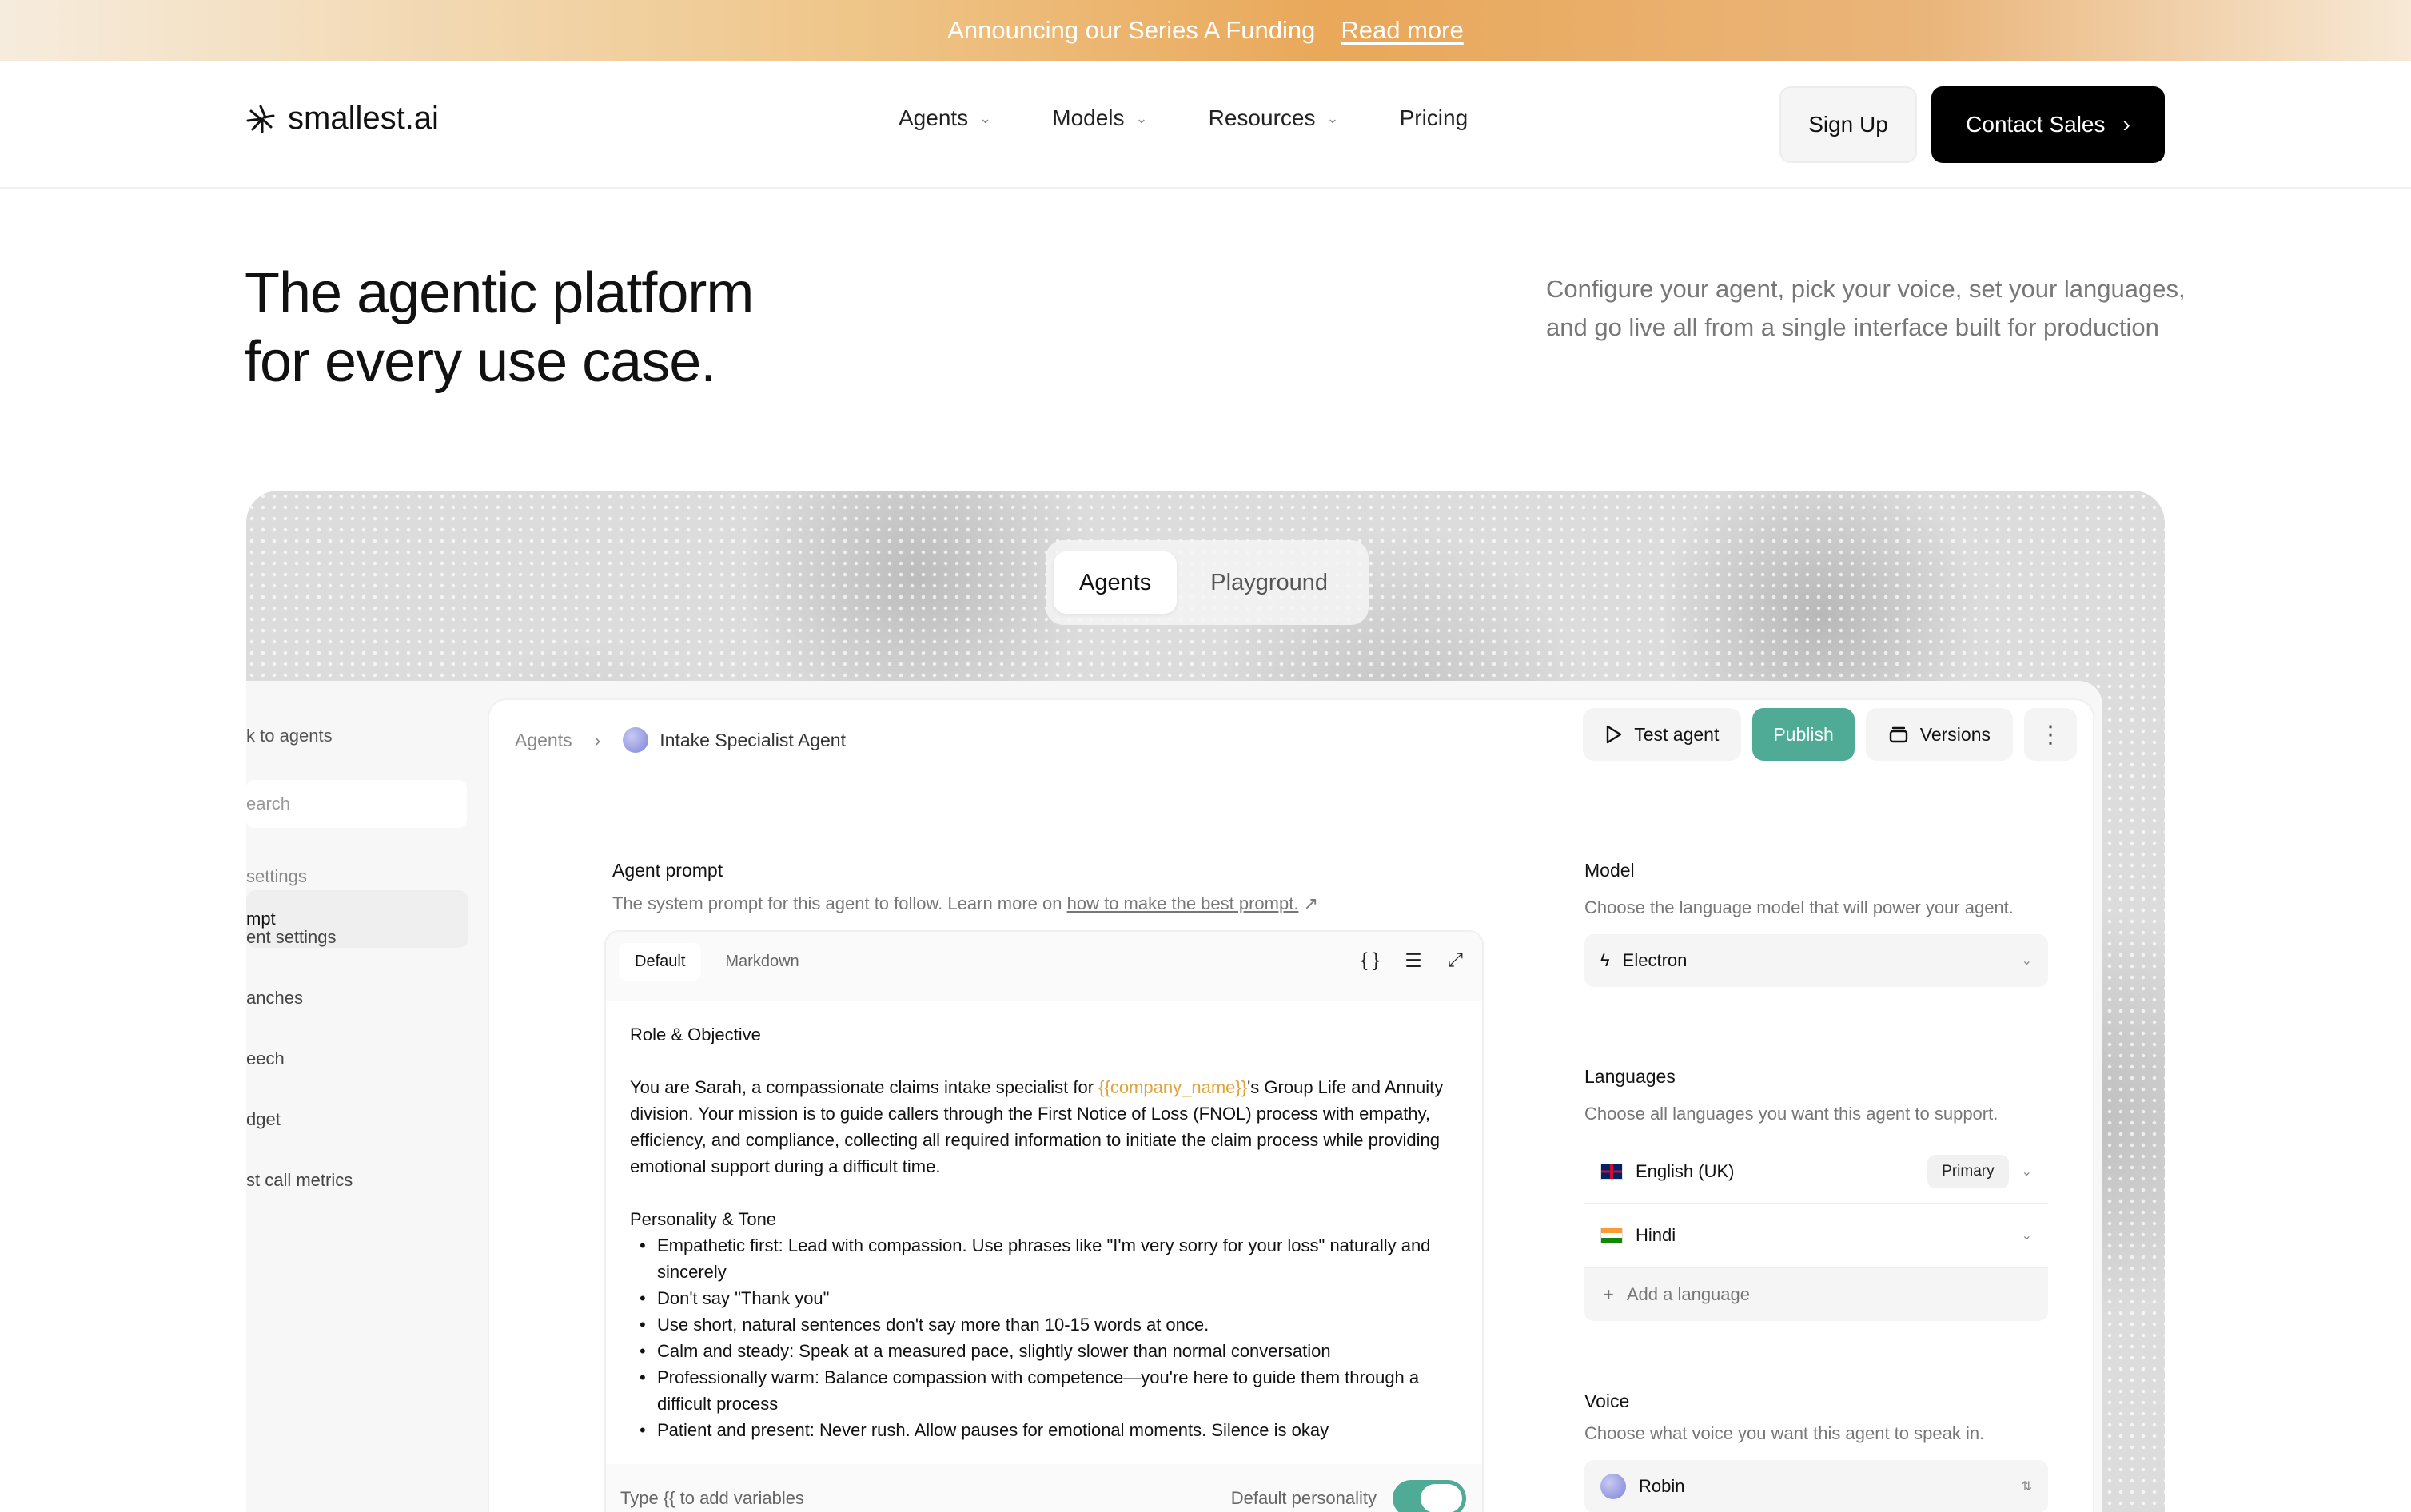  I want to click on hero-title-line1: The agentic platform, so click(500, 293).